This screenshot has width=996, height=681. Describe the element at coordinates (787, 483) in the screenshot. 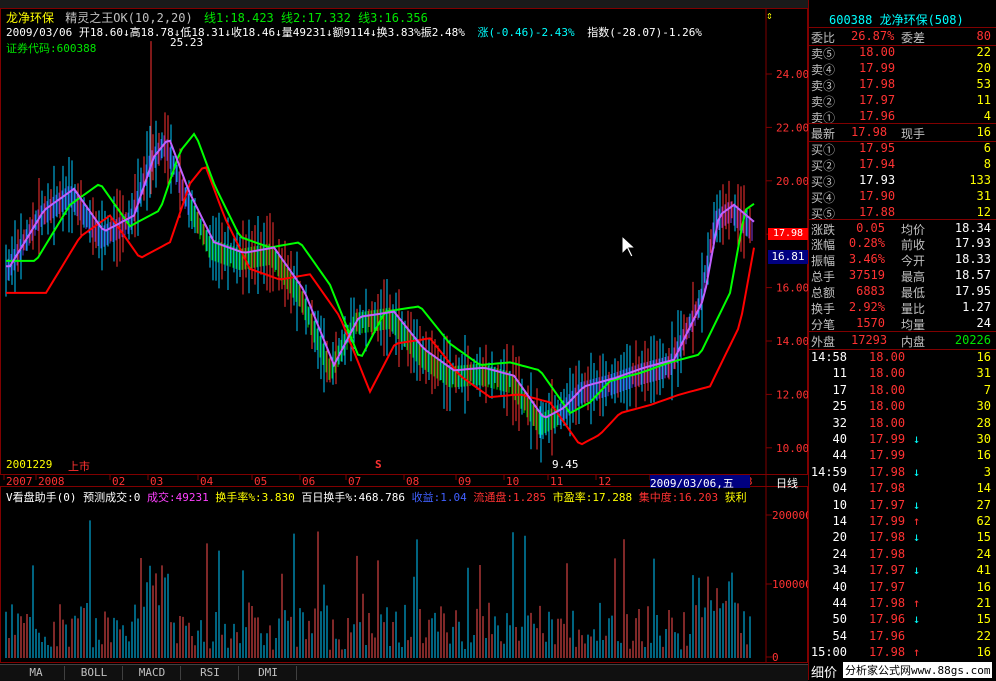

I see `day-line-label: 日线` at that location.